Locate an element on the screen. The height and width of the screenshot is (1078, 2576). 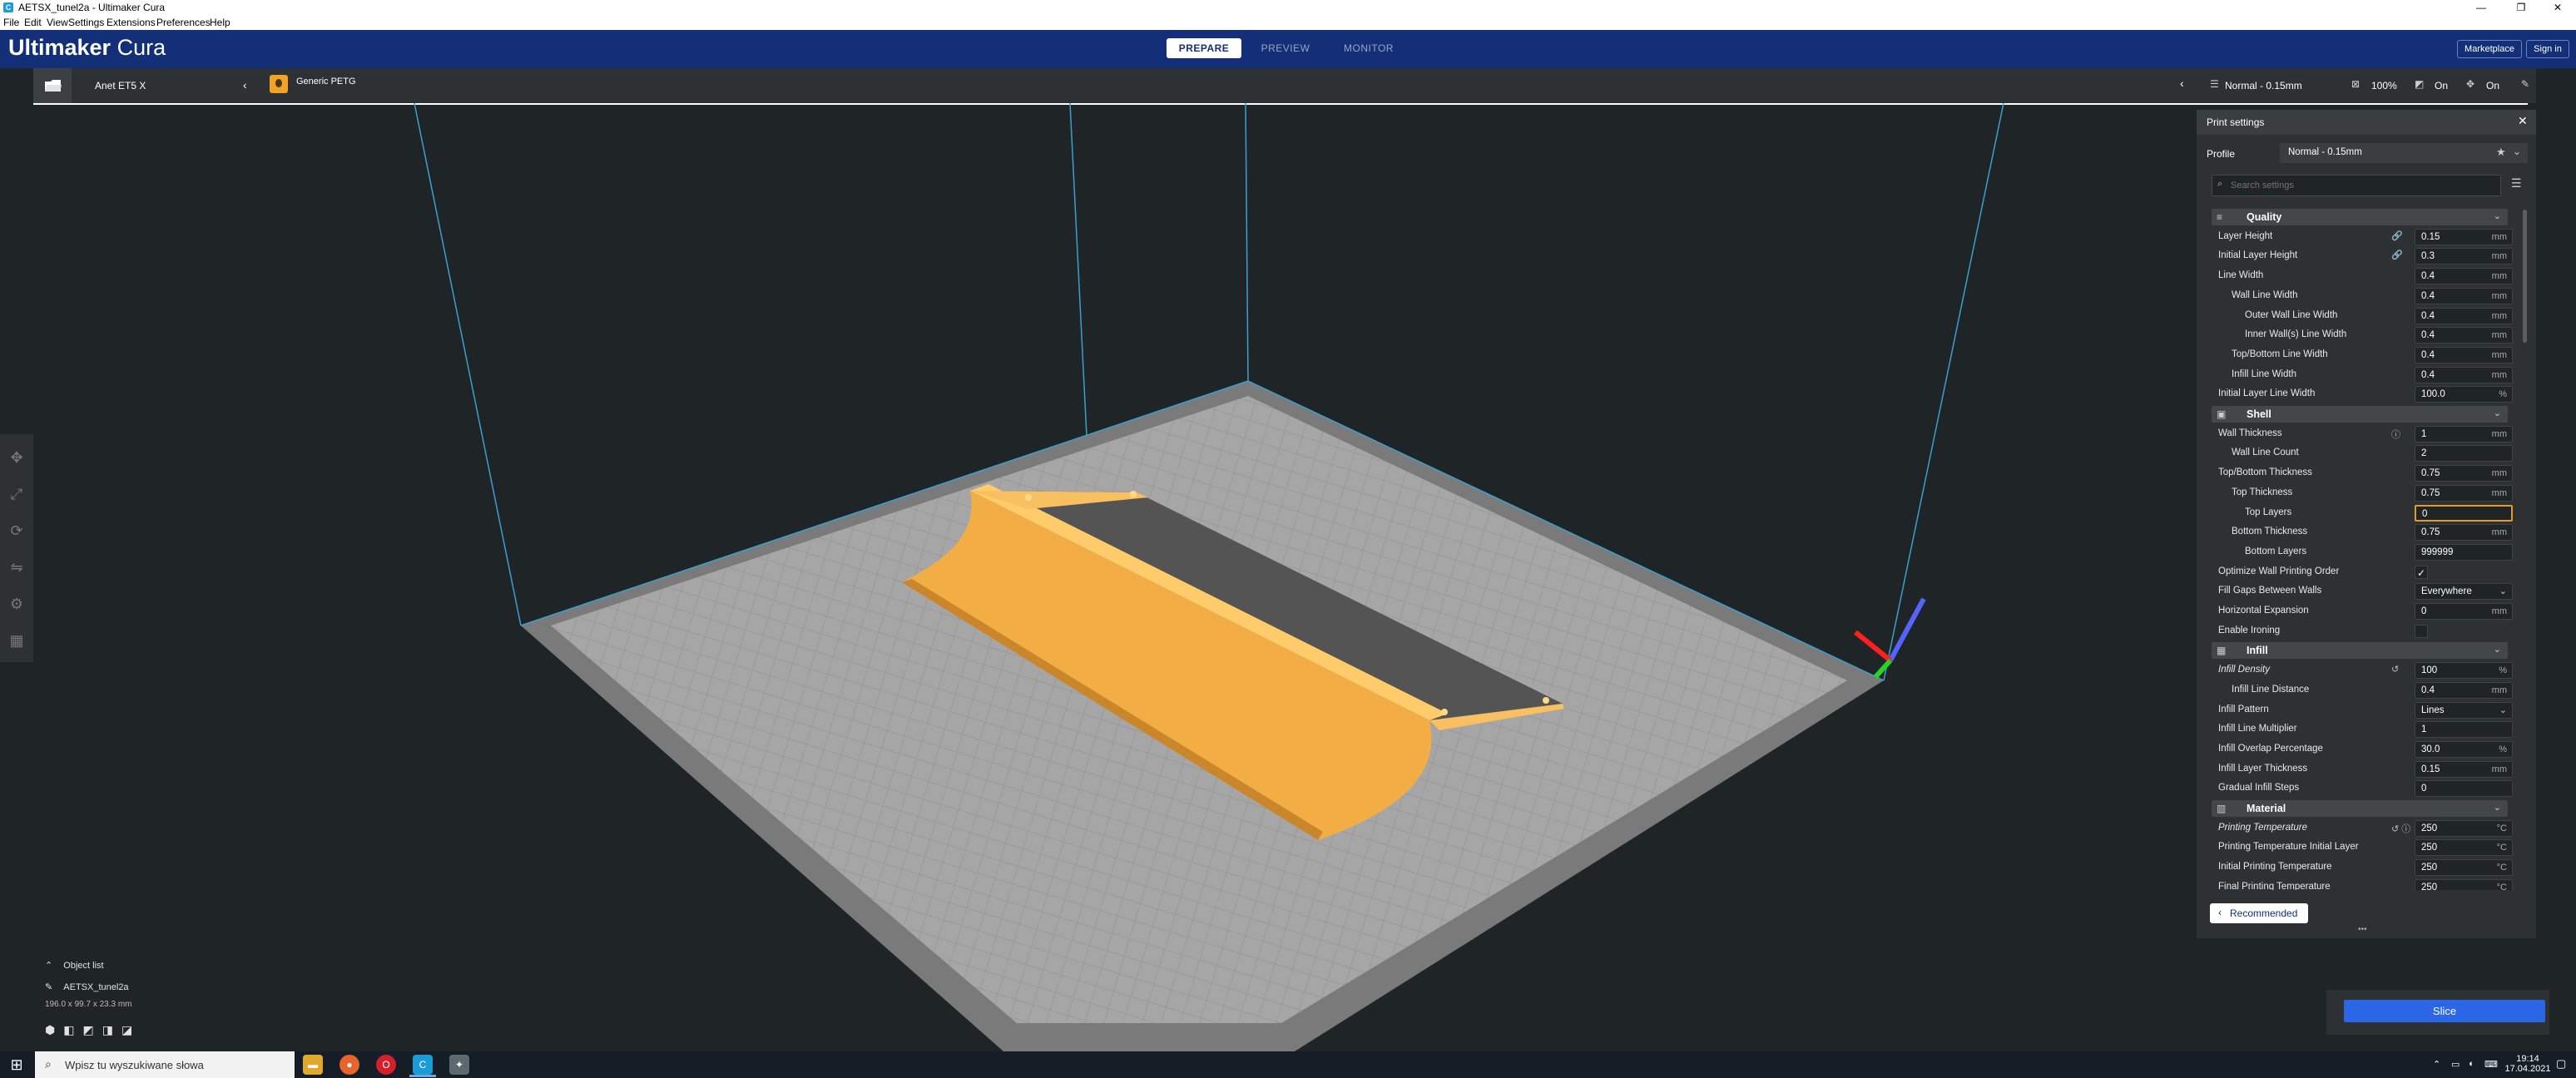
menu-edit: Edit is located at coordinates (33, 23).